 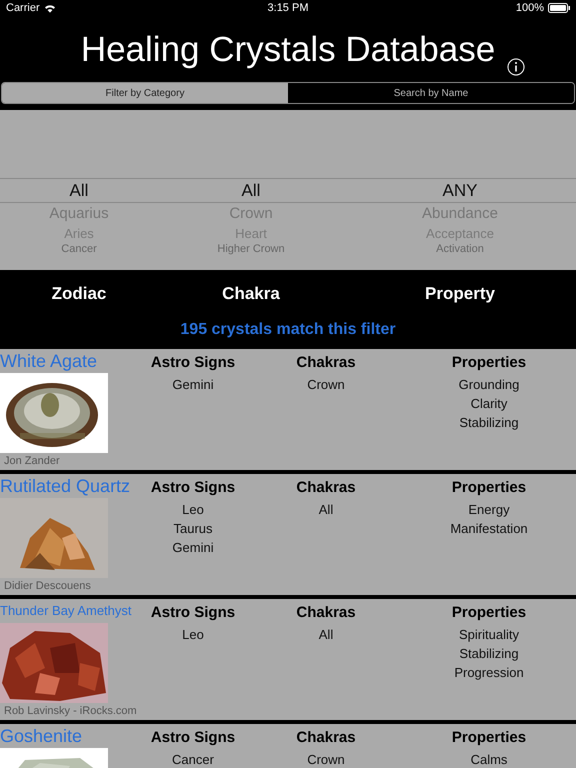 What do you see at coordinates (489, 673) in the screenshot?
I see `attribute-value: Progression` at bounding box center [489, 673].